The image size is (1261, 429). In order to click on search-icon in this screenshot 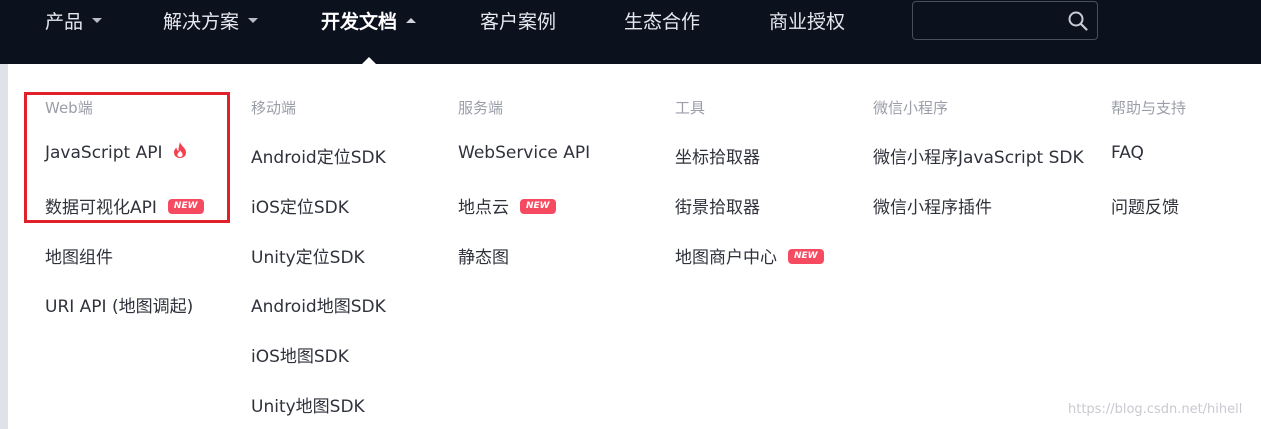, I will do `click(1078, 21)`.